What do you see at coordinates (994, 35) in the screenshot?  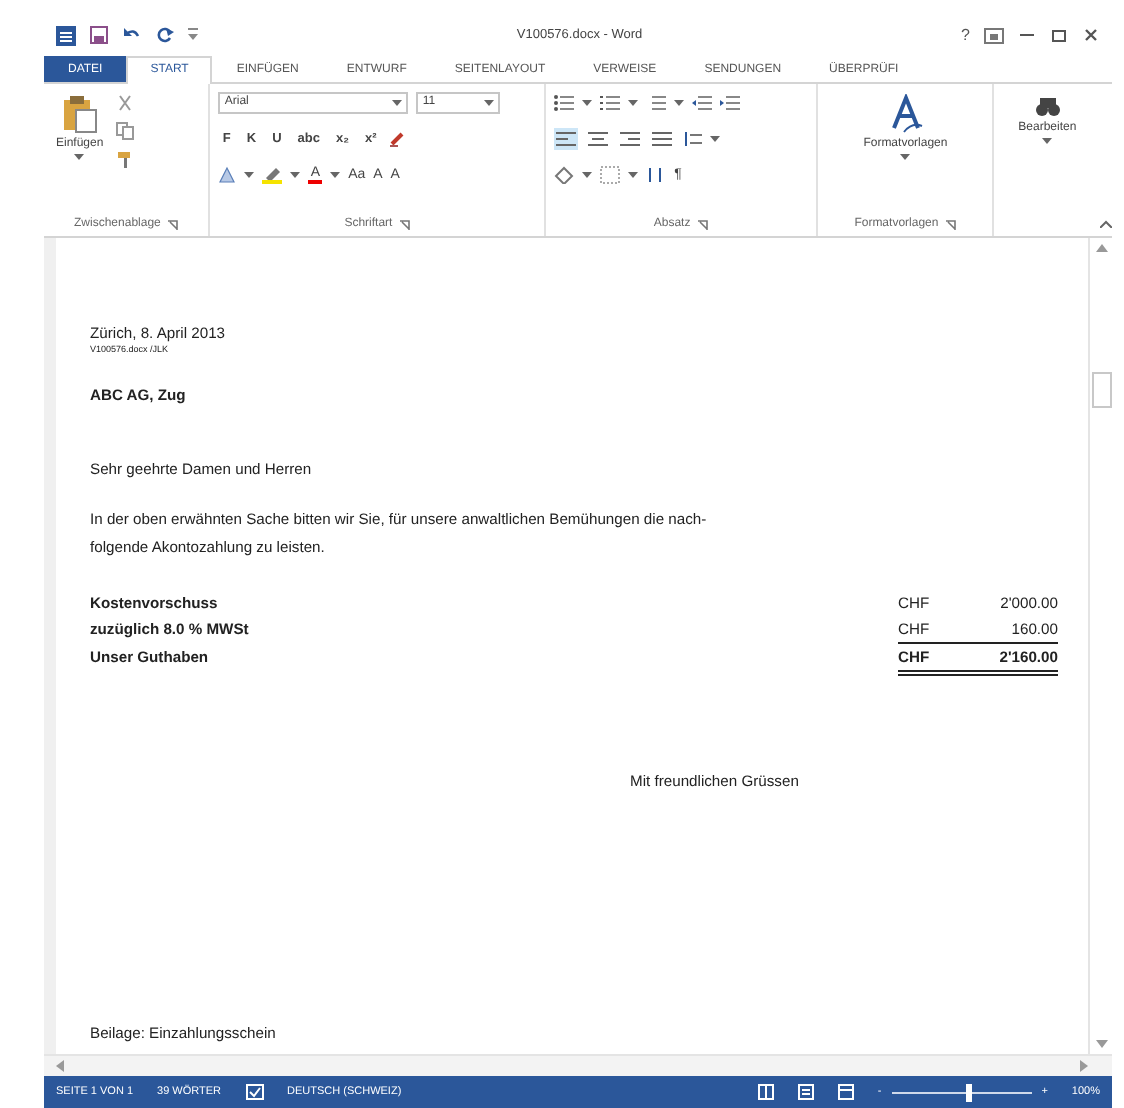 I see `ribbon-display-icon` at bounding box center [994, 35].